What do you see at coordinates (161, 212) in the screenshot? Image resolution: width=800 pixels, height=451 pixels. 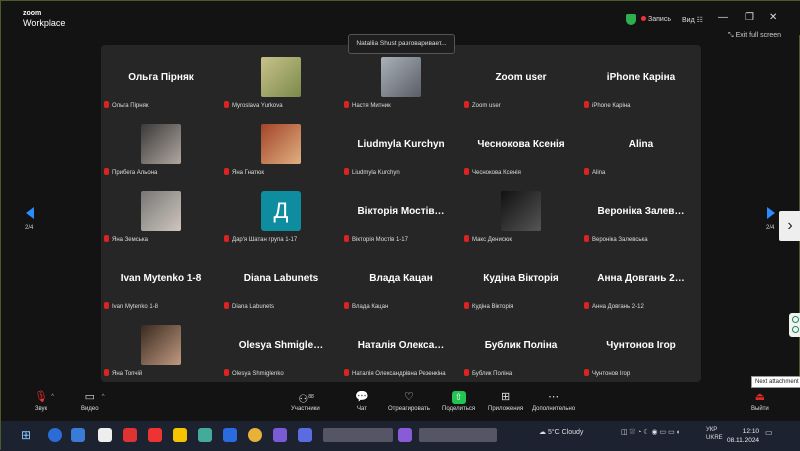 I see `participant-tile: Яна Земська` at bounding box center [161, 212].